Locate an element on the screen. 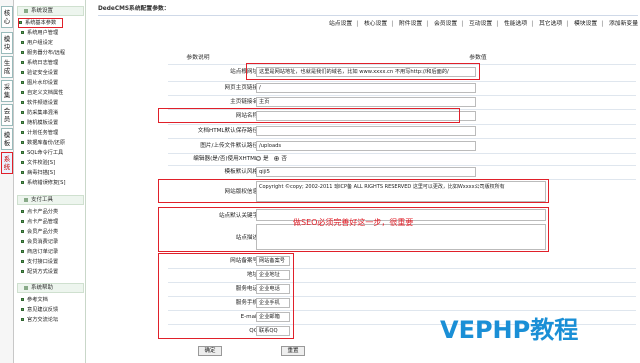  tab-core: 核心设置 is located at coordinates (375, 24).